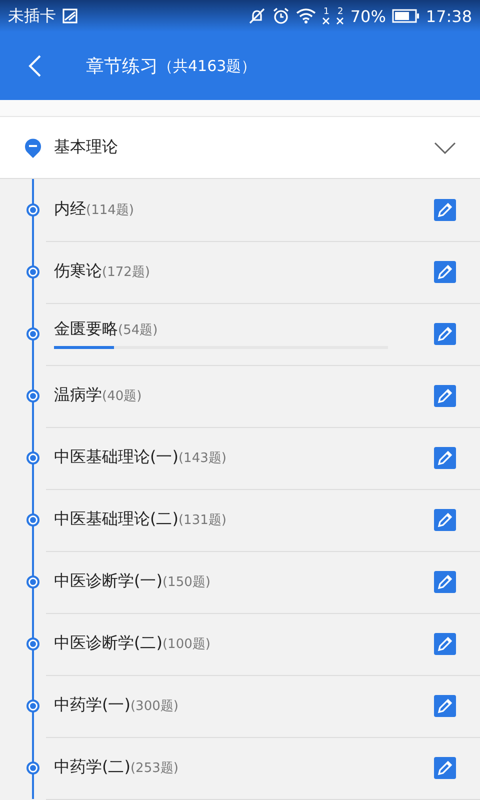 The width and height of the screenshot is (480, 800). What do you see at coordinates (240, 520) in the screenshot?
I see `chapter-row: 中医基础理论(二)(131题)` at bounding box center [240, 520].